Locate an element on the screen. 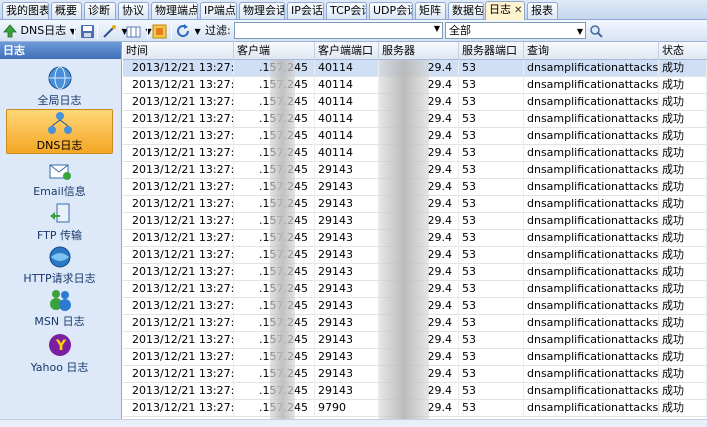 The width and height of the screenshot is (707, 427). save-button is located at coordinates (87, 31).